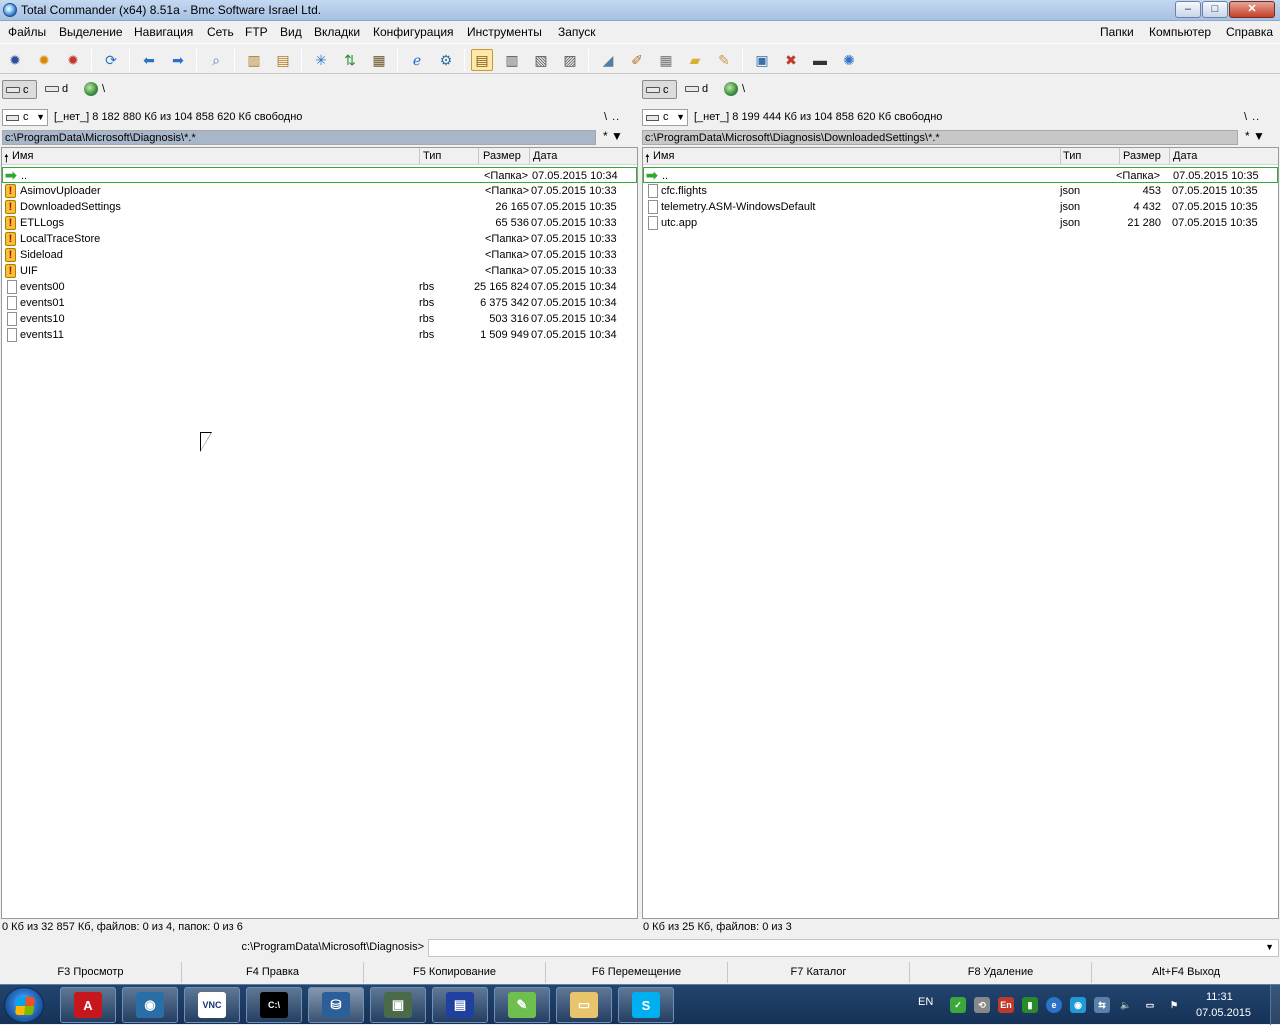 The height and width of the screenshot is (1025, 1280). Describe the element at coordinates (646, 1005) in the screenshot. I see `taskbar-app-button: S` at that location.